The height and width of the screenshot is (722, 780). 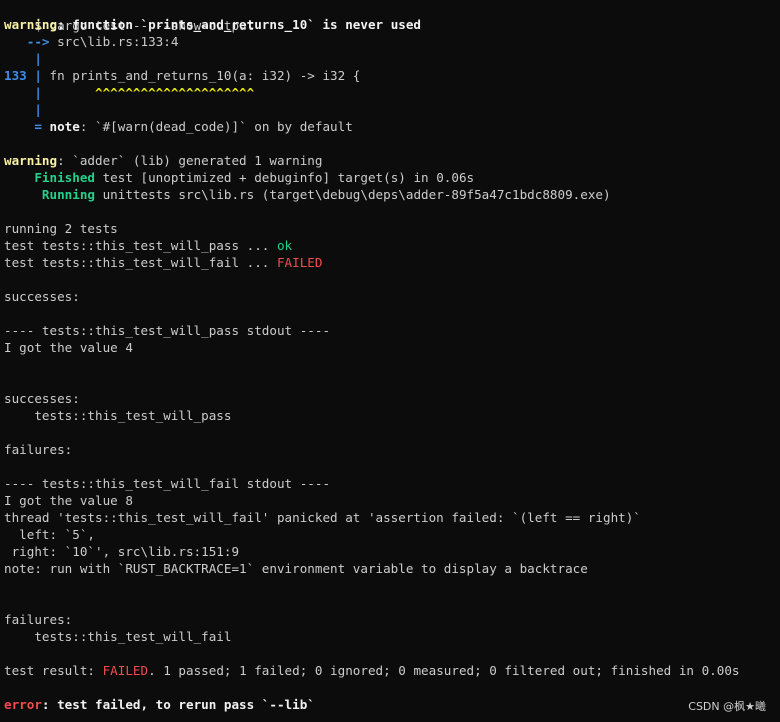 What do you see at coordinates (178, 704) in the screenshot?
I see `error-message: : test failed, to rerun pass `--lib`` at bounding box center [178, 704].